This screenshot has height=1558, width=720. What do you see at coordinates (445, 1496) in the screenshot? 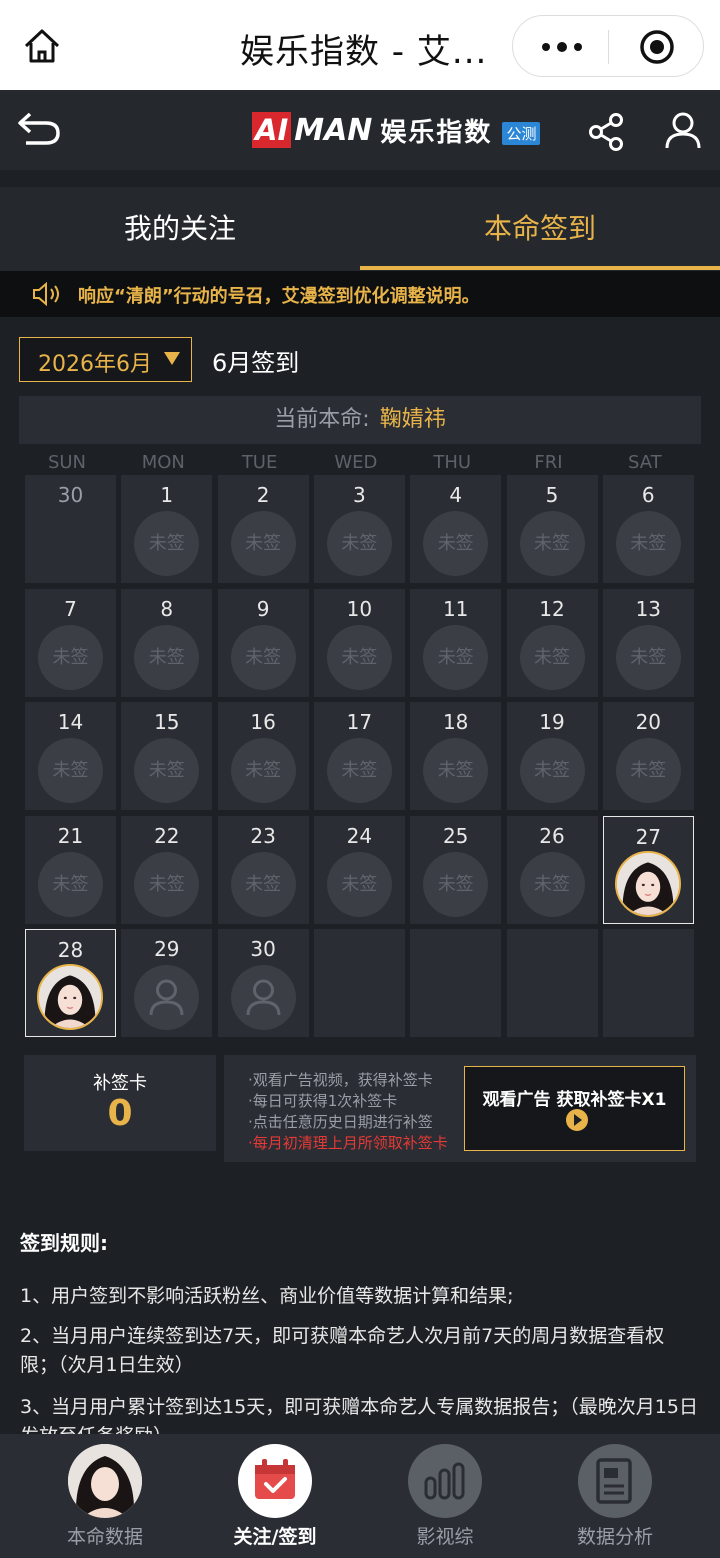
I see `nav-film-variety: 影视综` at bounding box center [445, 1496].